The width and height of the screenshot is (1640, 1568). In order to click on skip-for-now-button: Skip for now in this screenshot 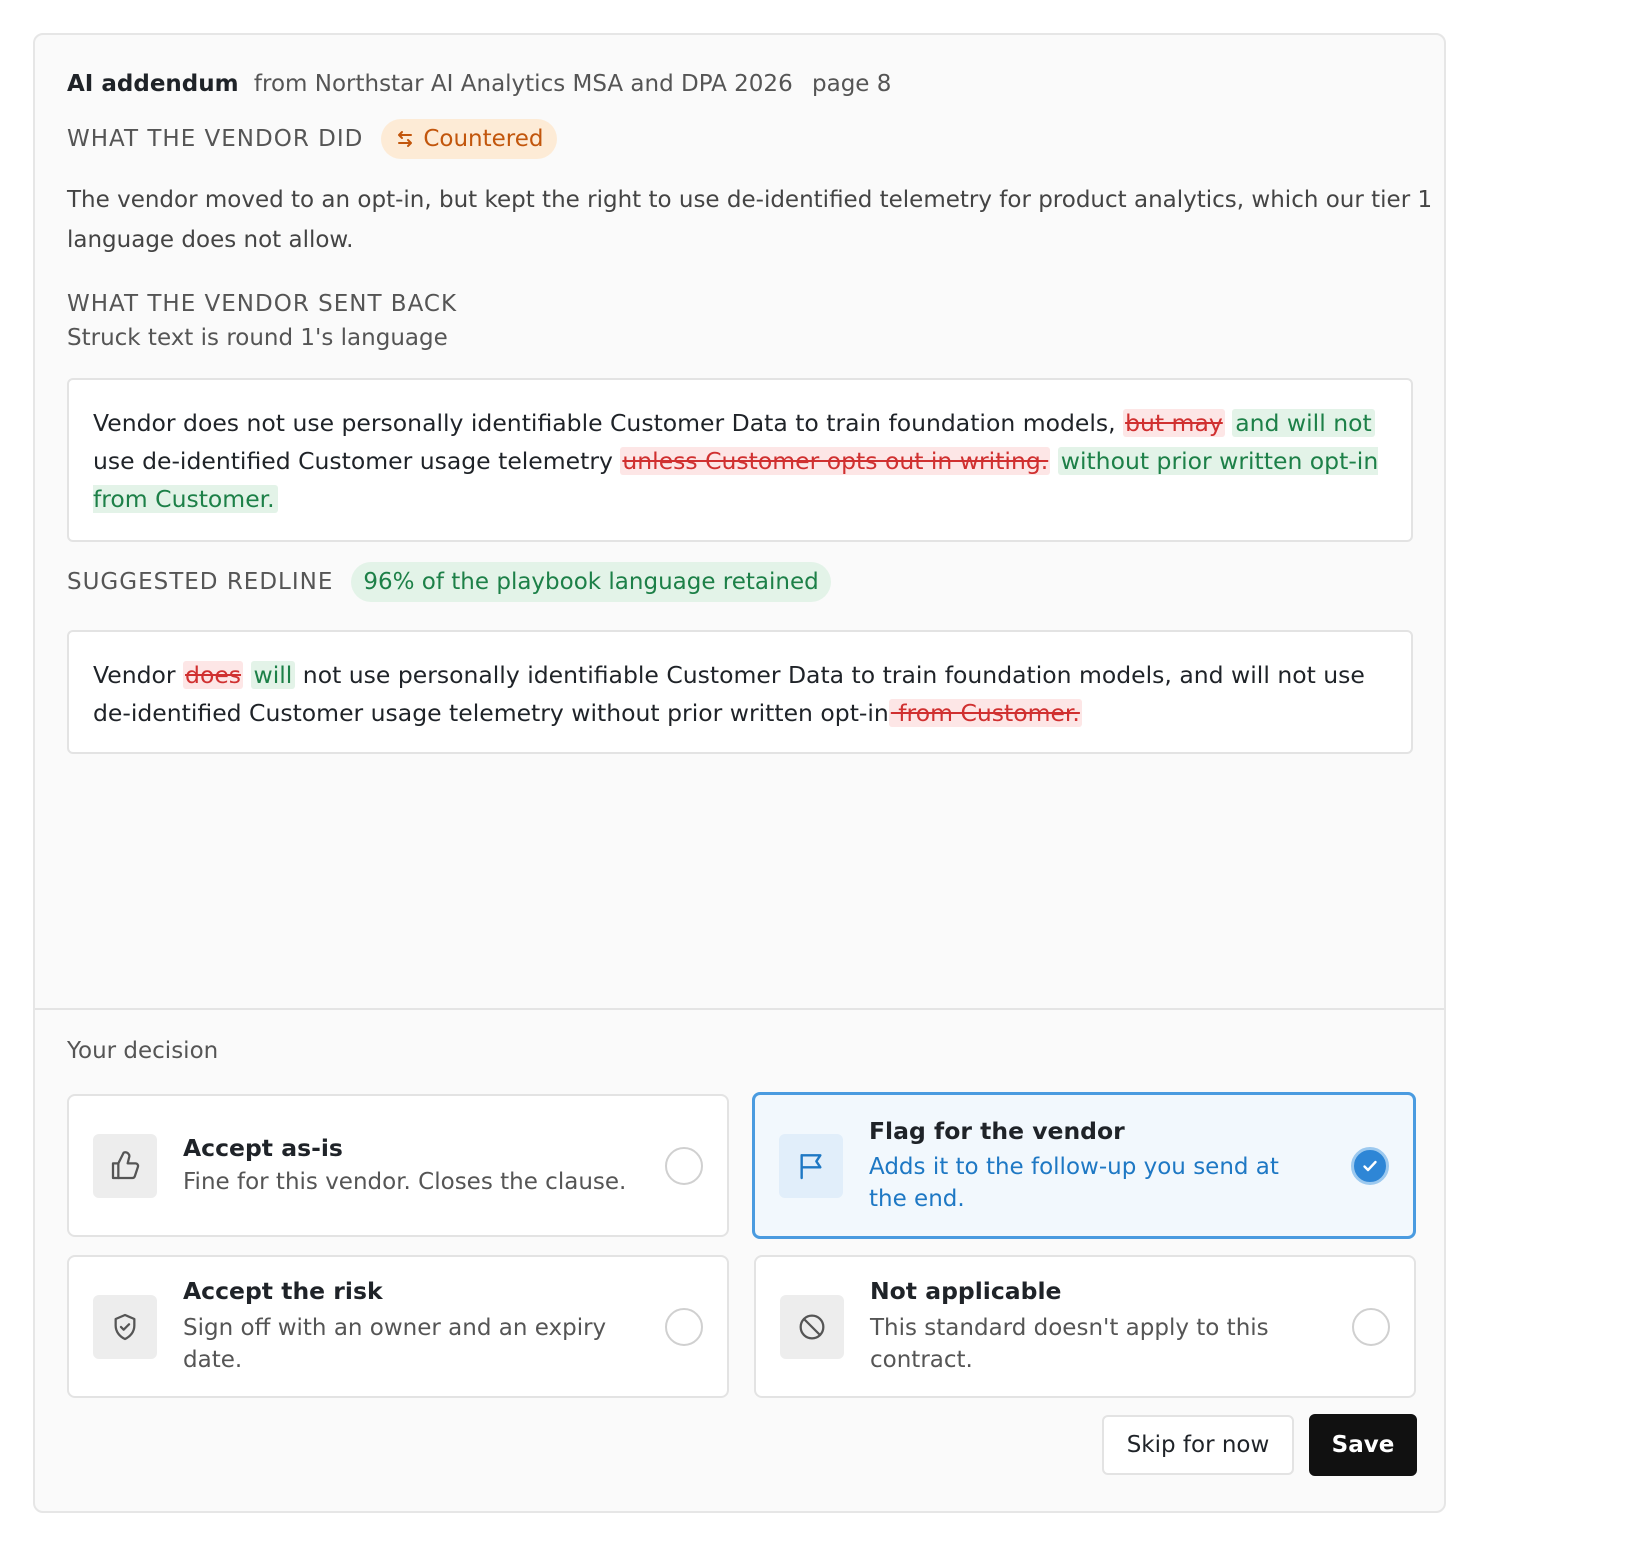, I will do `click(1198, 1445)`.